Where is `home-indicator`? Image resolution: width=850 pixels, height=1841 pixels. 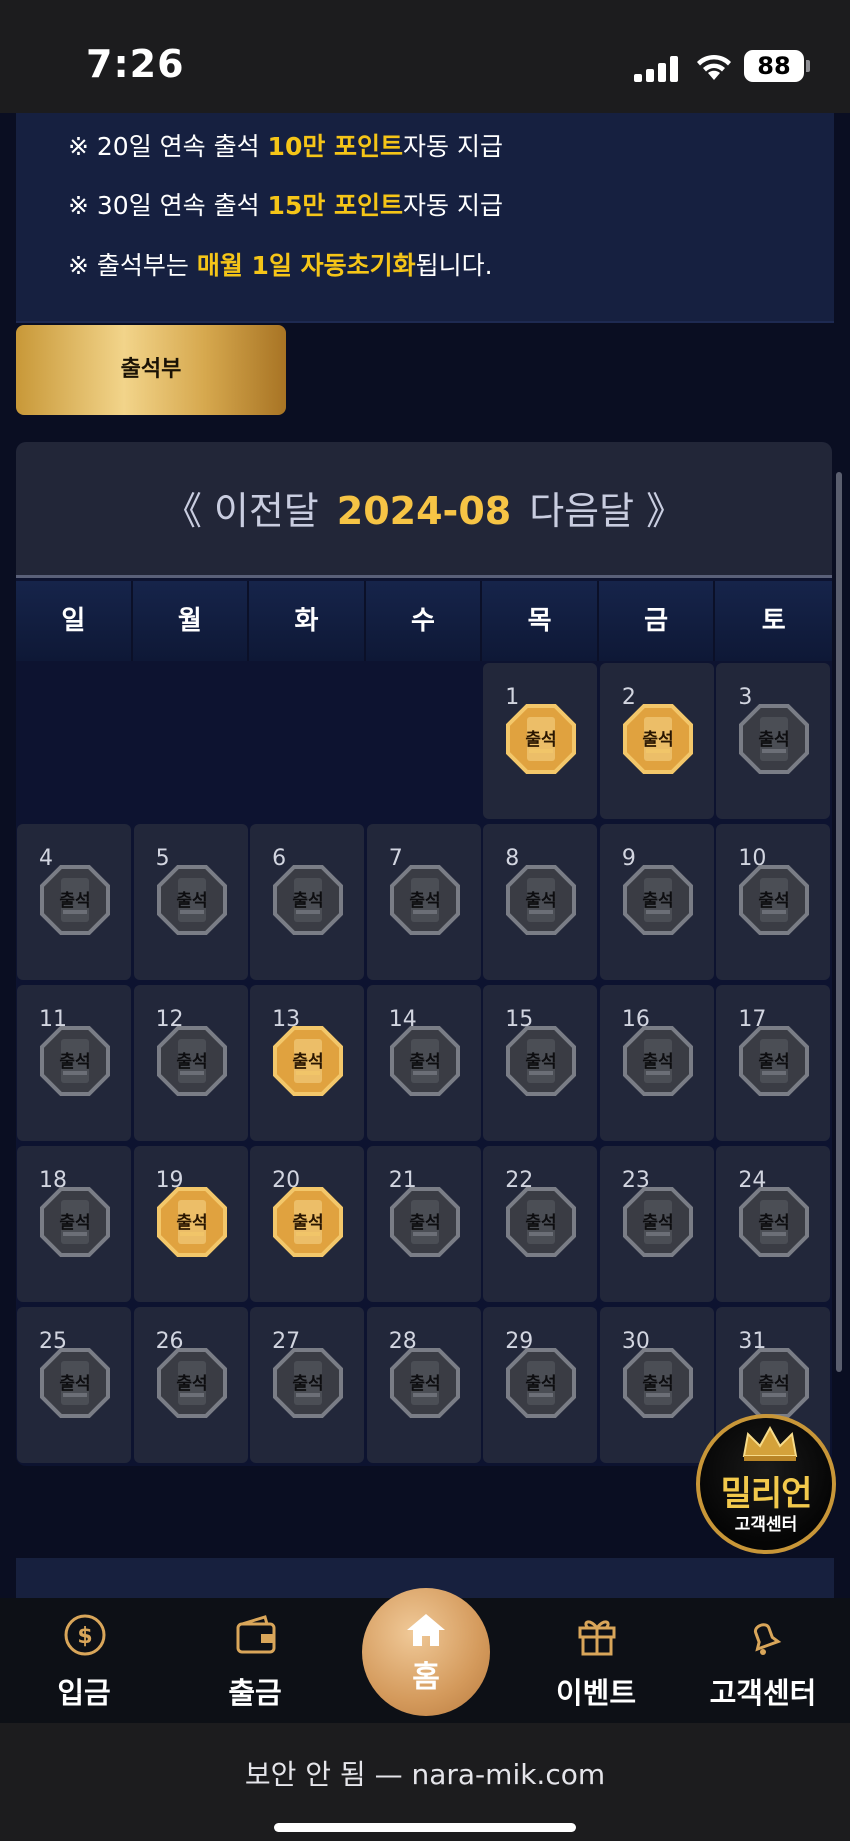
home-indicator is located at coordinates (425, 1827).